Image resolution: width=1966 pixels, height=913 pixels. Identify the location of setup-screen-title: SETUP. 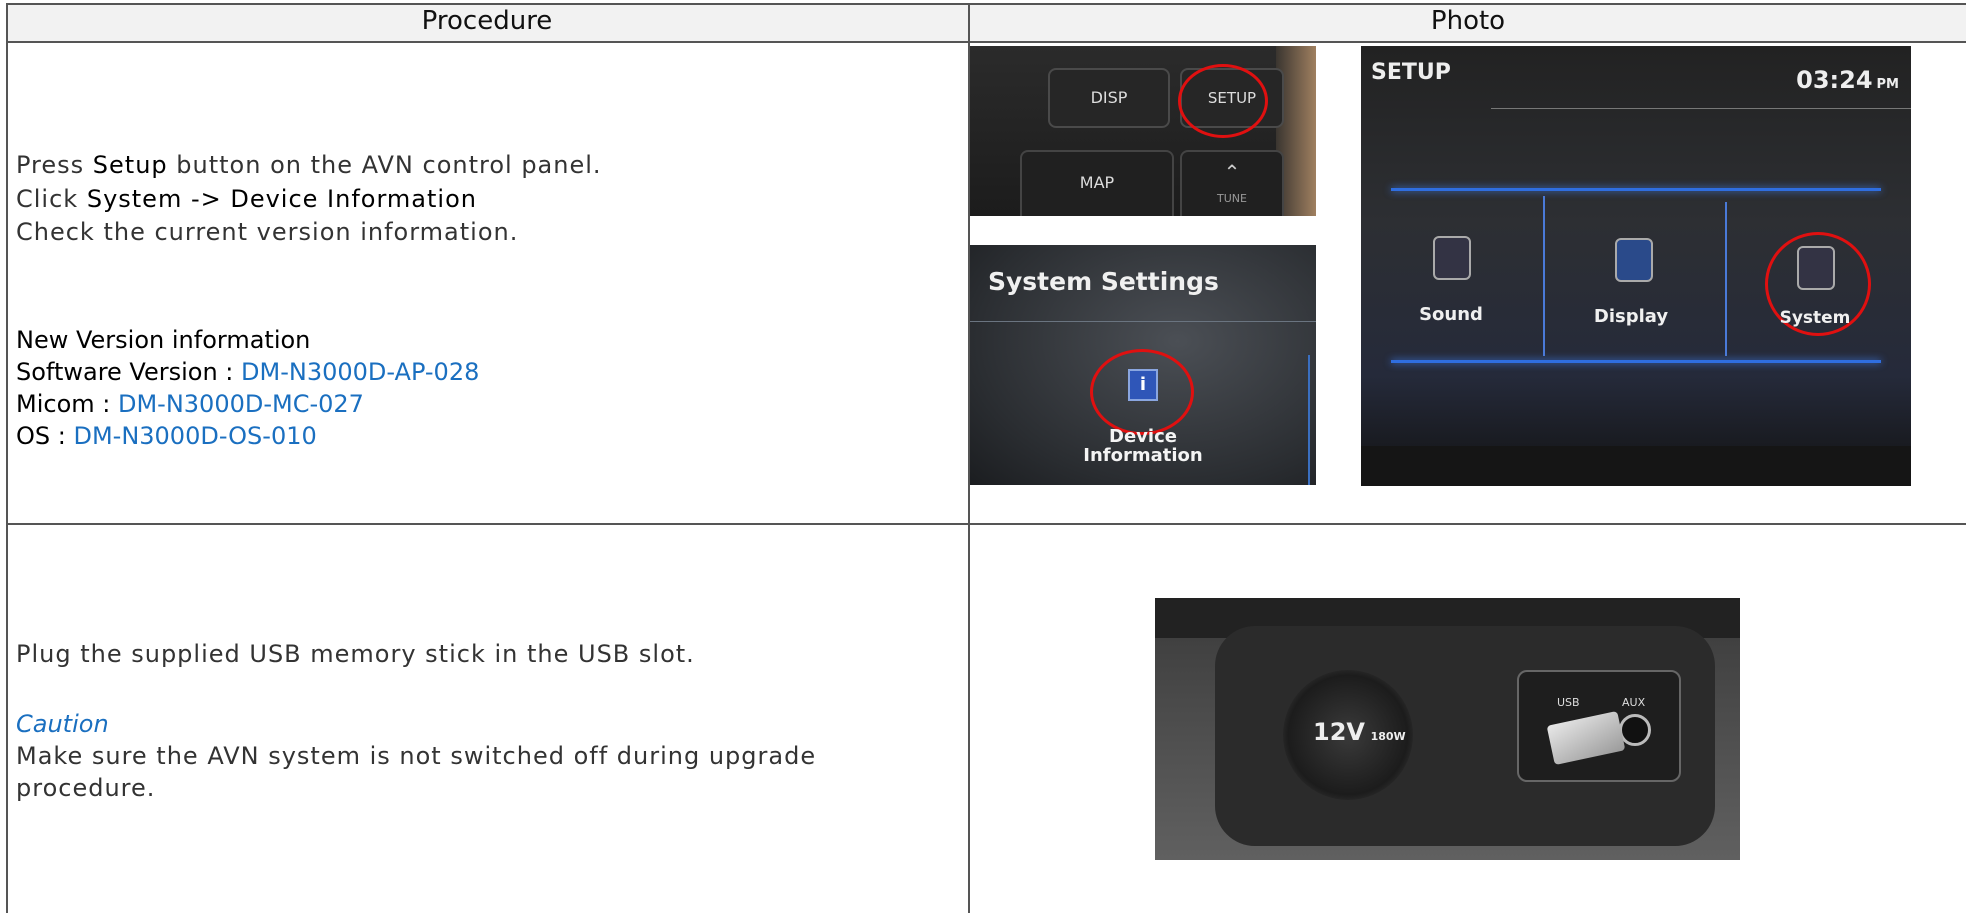
(1411, 72).